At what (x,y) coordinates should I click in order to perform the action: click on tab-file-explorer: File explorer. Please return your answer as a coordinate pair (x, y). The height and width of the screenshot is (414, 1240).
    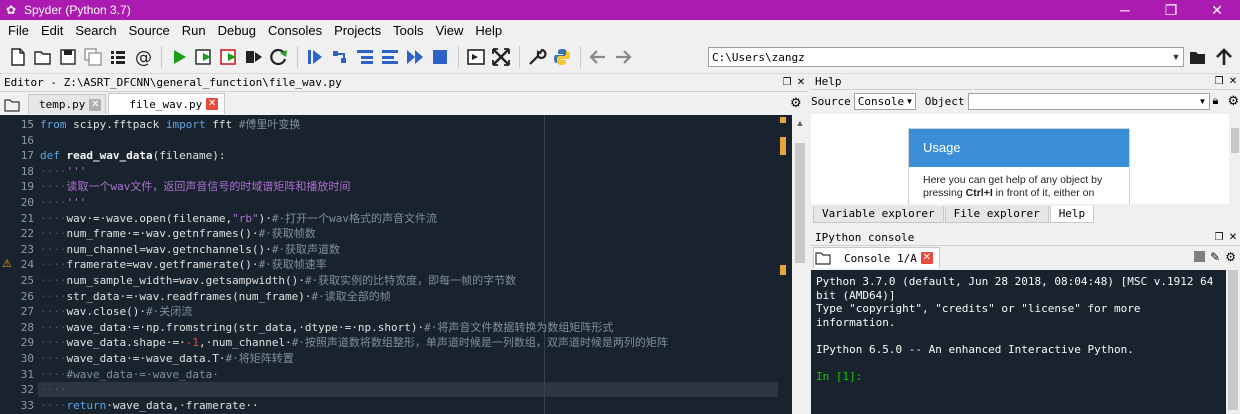
    Looking at the image, I should click on (996, 214).